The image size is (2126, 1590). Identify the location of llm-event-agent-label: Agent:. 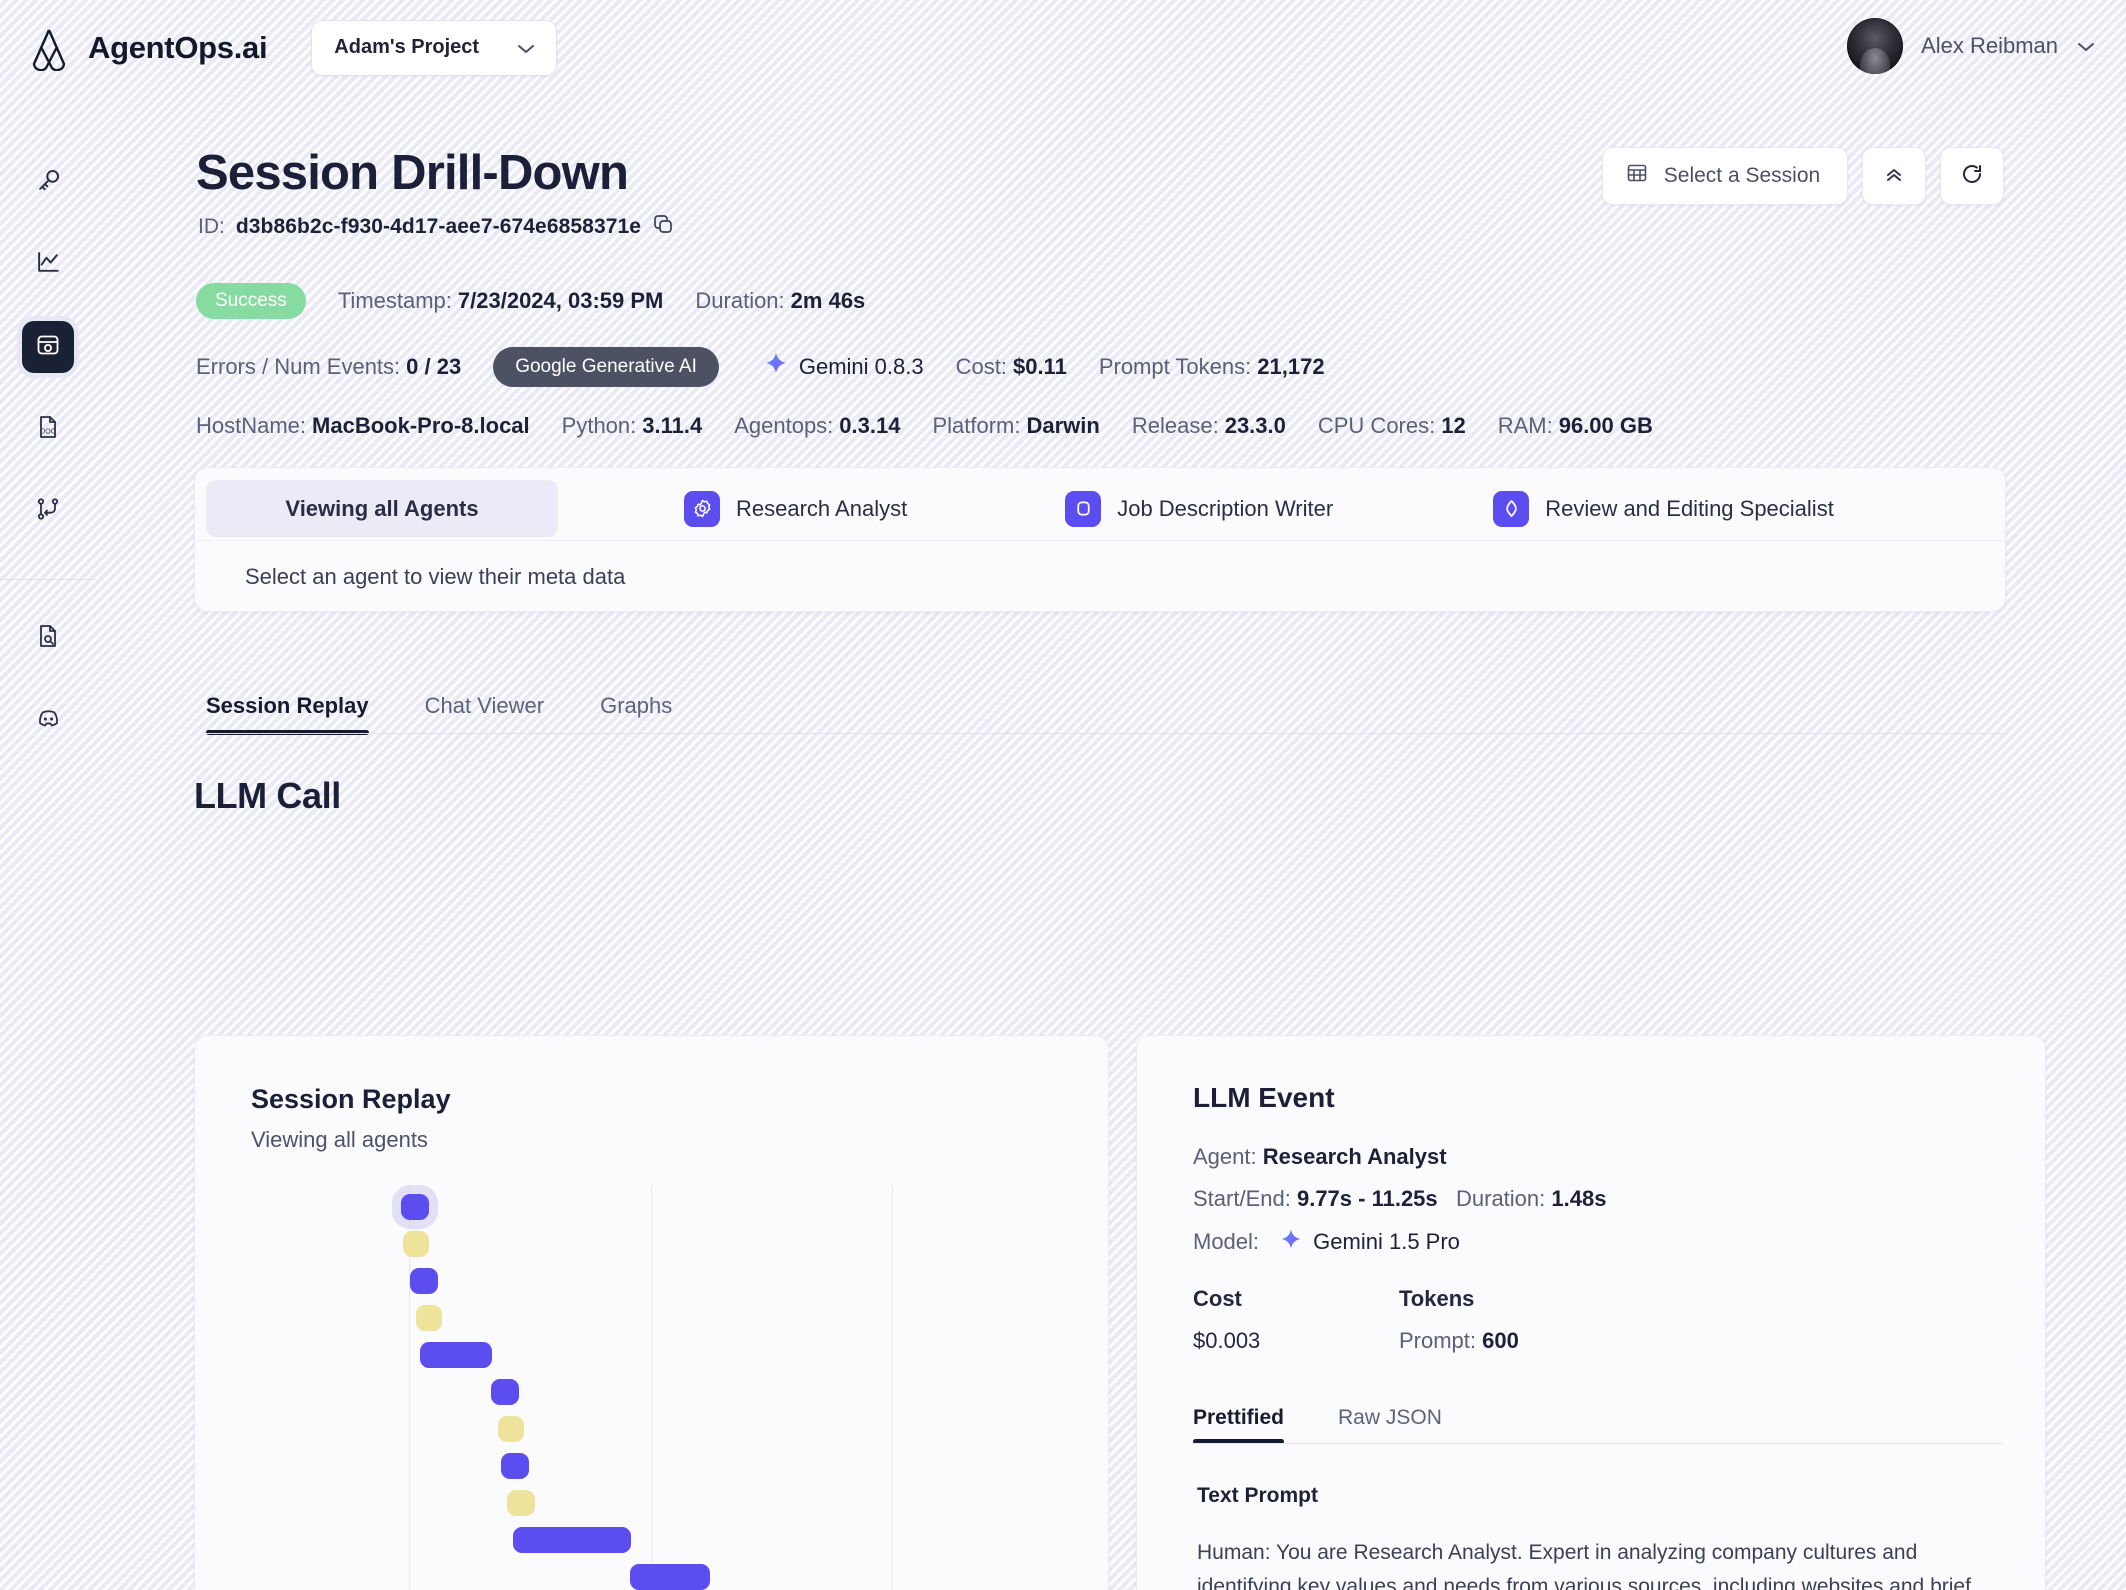
(1225, 1156).